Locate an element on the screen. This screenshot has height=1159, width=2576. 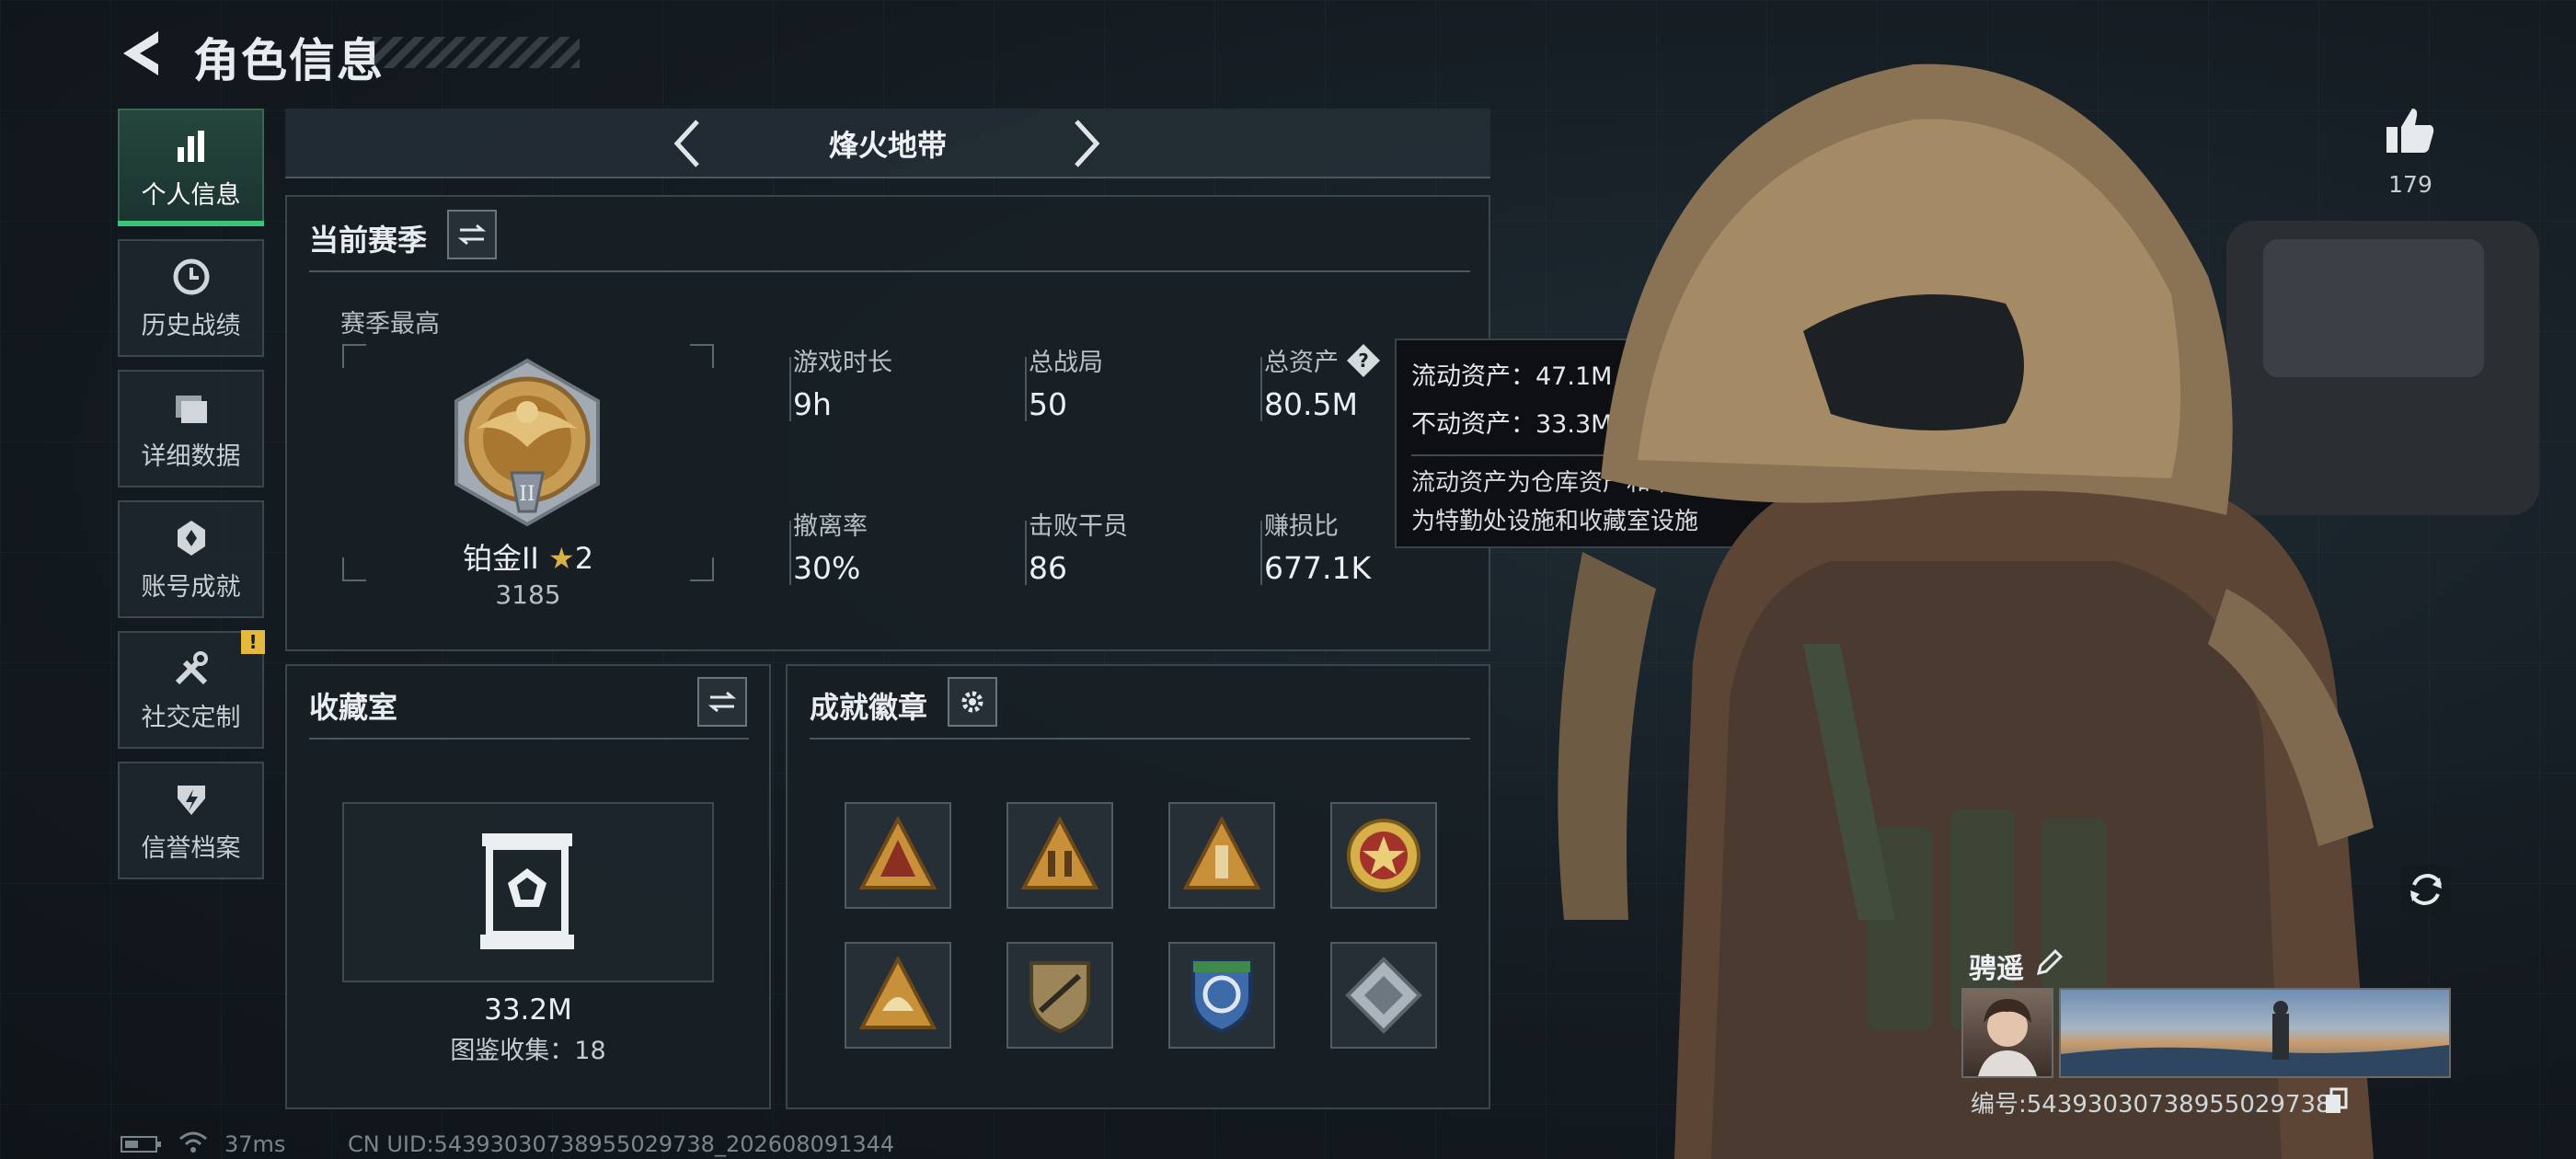
sidebar-item-label: 账号成就 is located at coordinates (191, 587).